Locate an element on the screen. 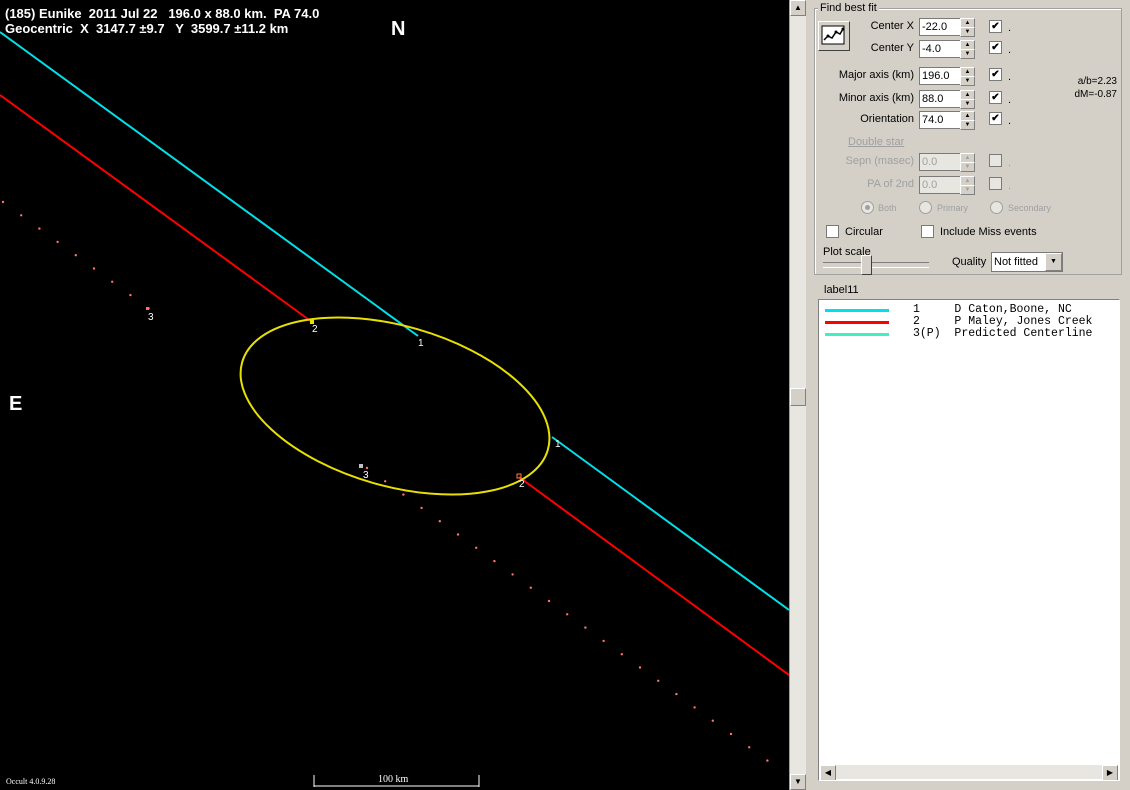 The image size is (1130, 790). minor-axis-input: 88.0 is located at coordinates (940, 99).